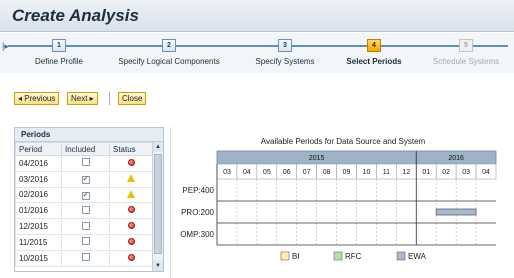 The height and width of the screenshot is (278, 514). What do you see at coordinates (296, 256) in the screenshot?
I see `legend-label: BI` at bounding box center [296, 256].